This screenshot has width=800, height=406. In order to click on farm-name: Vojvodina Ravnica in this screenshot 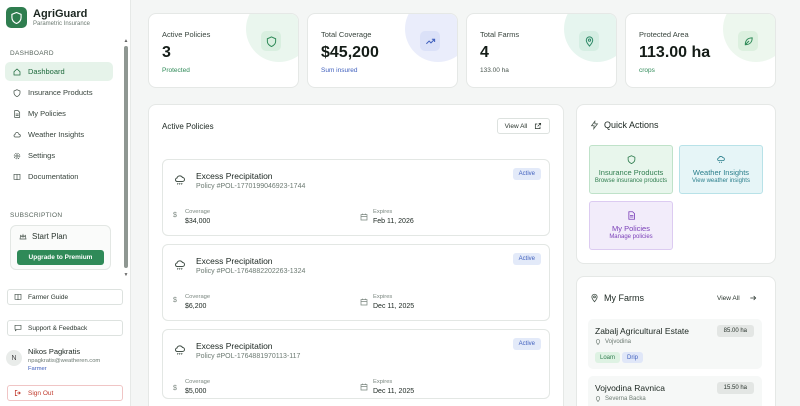, I will do `click(630, 388)`.